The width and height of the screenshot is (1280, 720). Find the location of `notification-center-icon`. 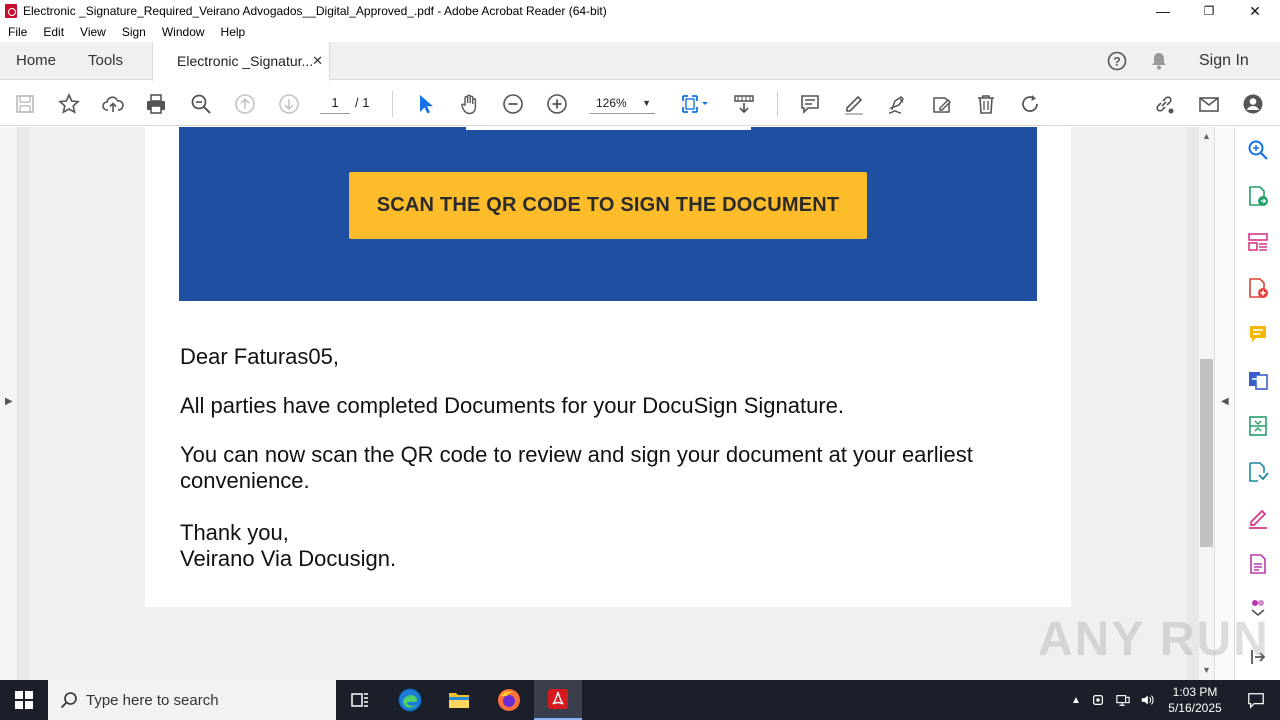

notification-center-icon is located at coordinates (1256, 700).